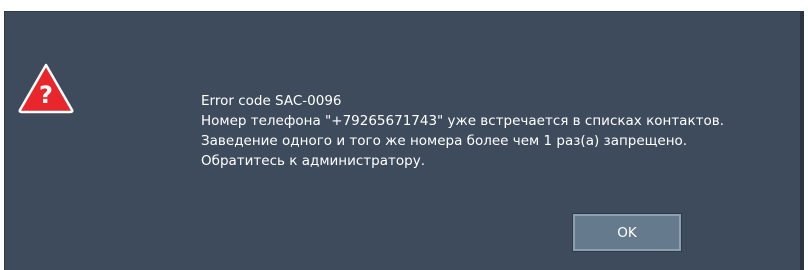 Image resolution: width=808 pixels, height=270 pixels. Describe the element at coordinates (271, 101) in the screenshot. I see `error-code-line: Error code SAC-0096` at that location.